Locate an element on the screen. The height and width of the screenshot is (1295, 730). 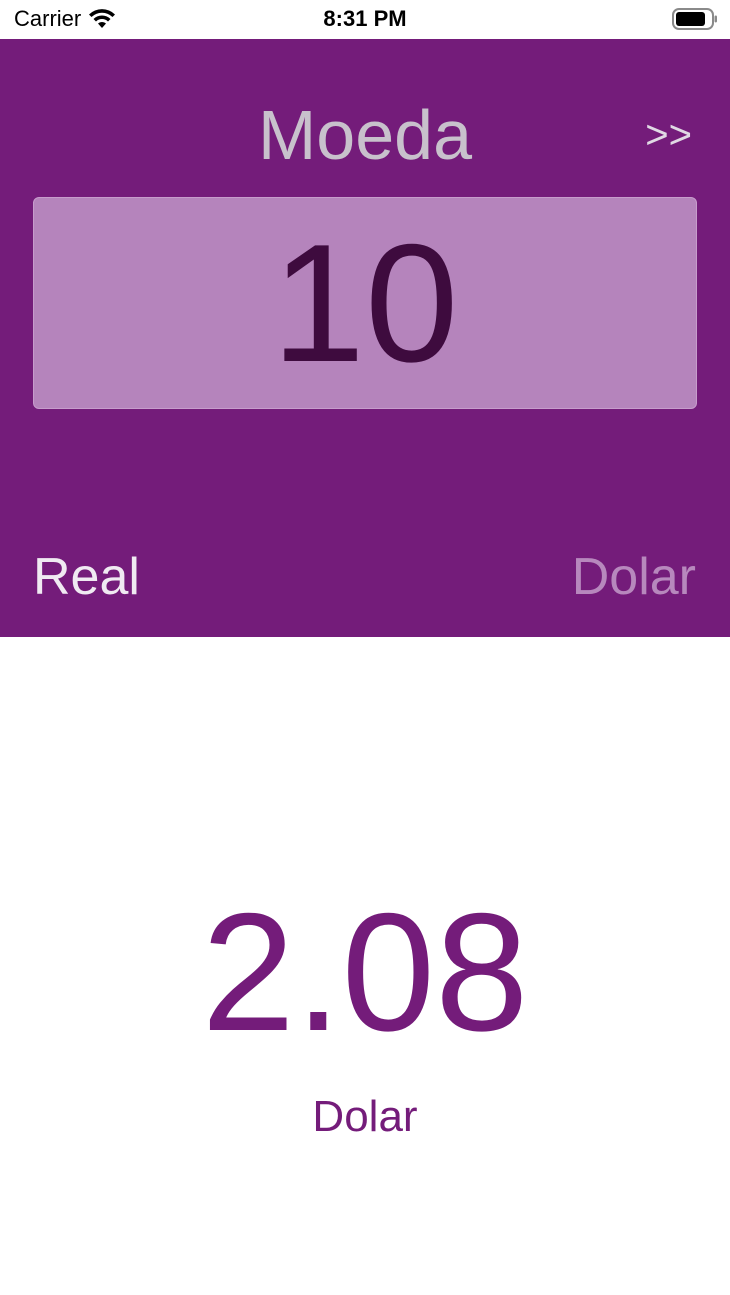
page-title: Moeda is located at coordinates (365, 135).